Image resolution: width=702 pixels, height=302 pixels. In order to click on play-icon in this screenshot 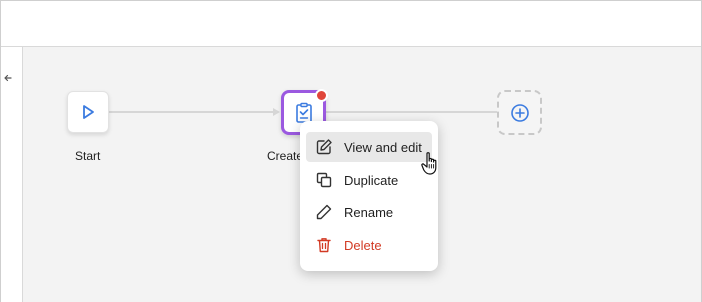, I will do `click(88, 112)`.